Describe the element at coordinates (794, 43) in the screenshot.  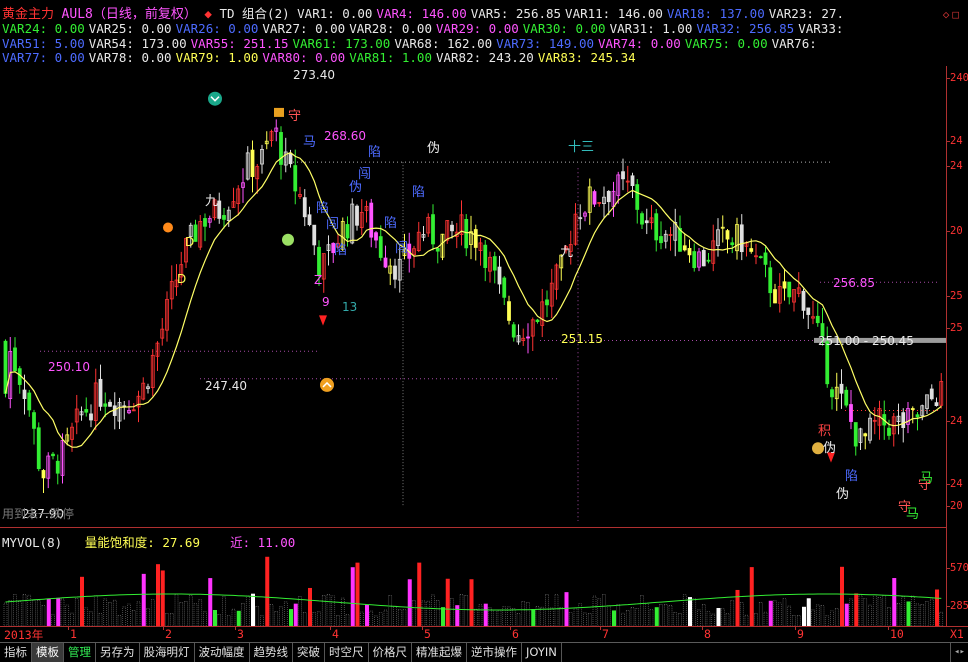
I see `var-value: VAR76:` at that location.